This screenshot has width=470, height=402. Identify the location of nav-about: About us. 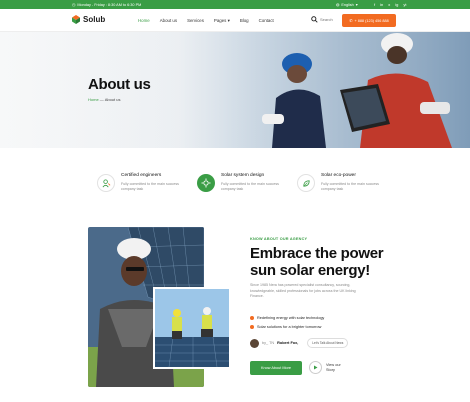
(168, 21).